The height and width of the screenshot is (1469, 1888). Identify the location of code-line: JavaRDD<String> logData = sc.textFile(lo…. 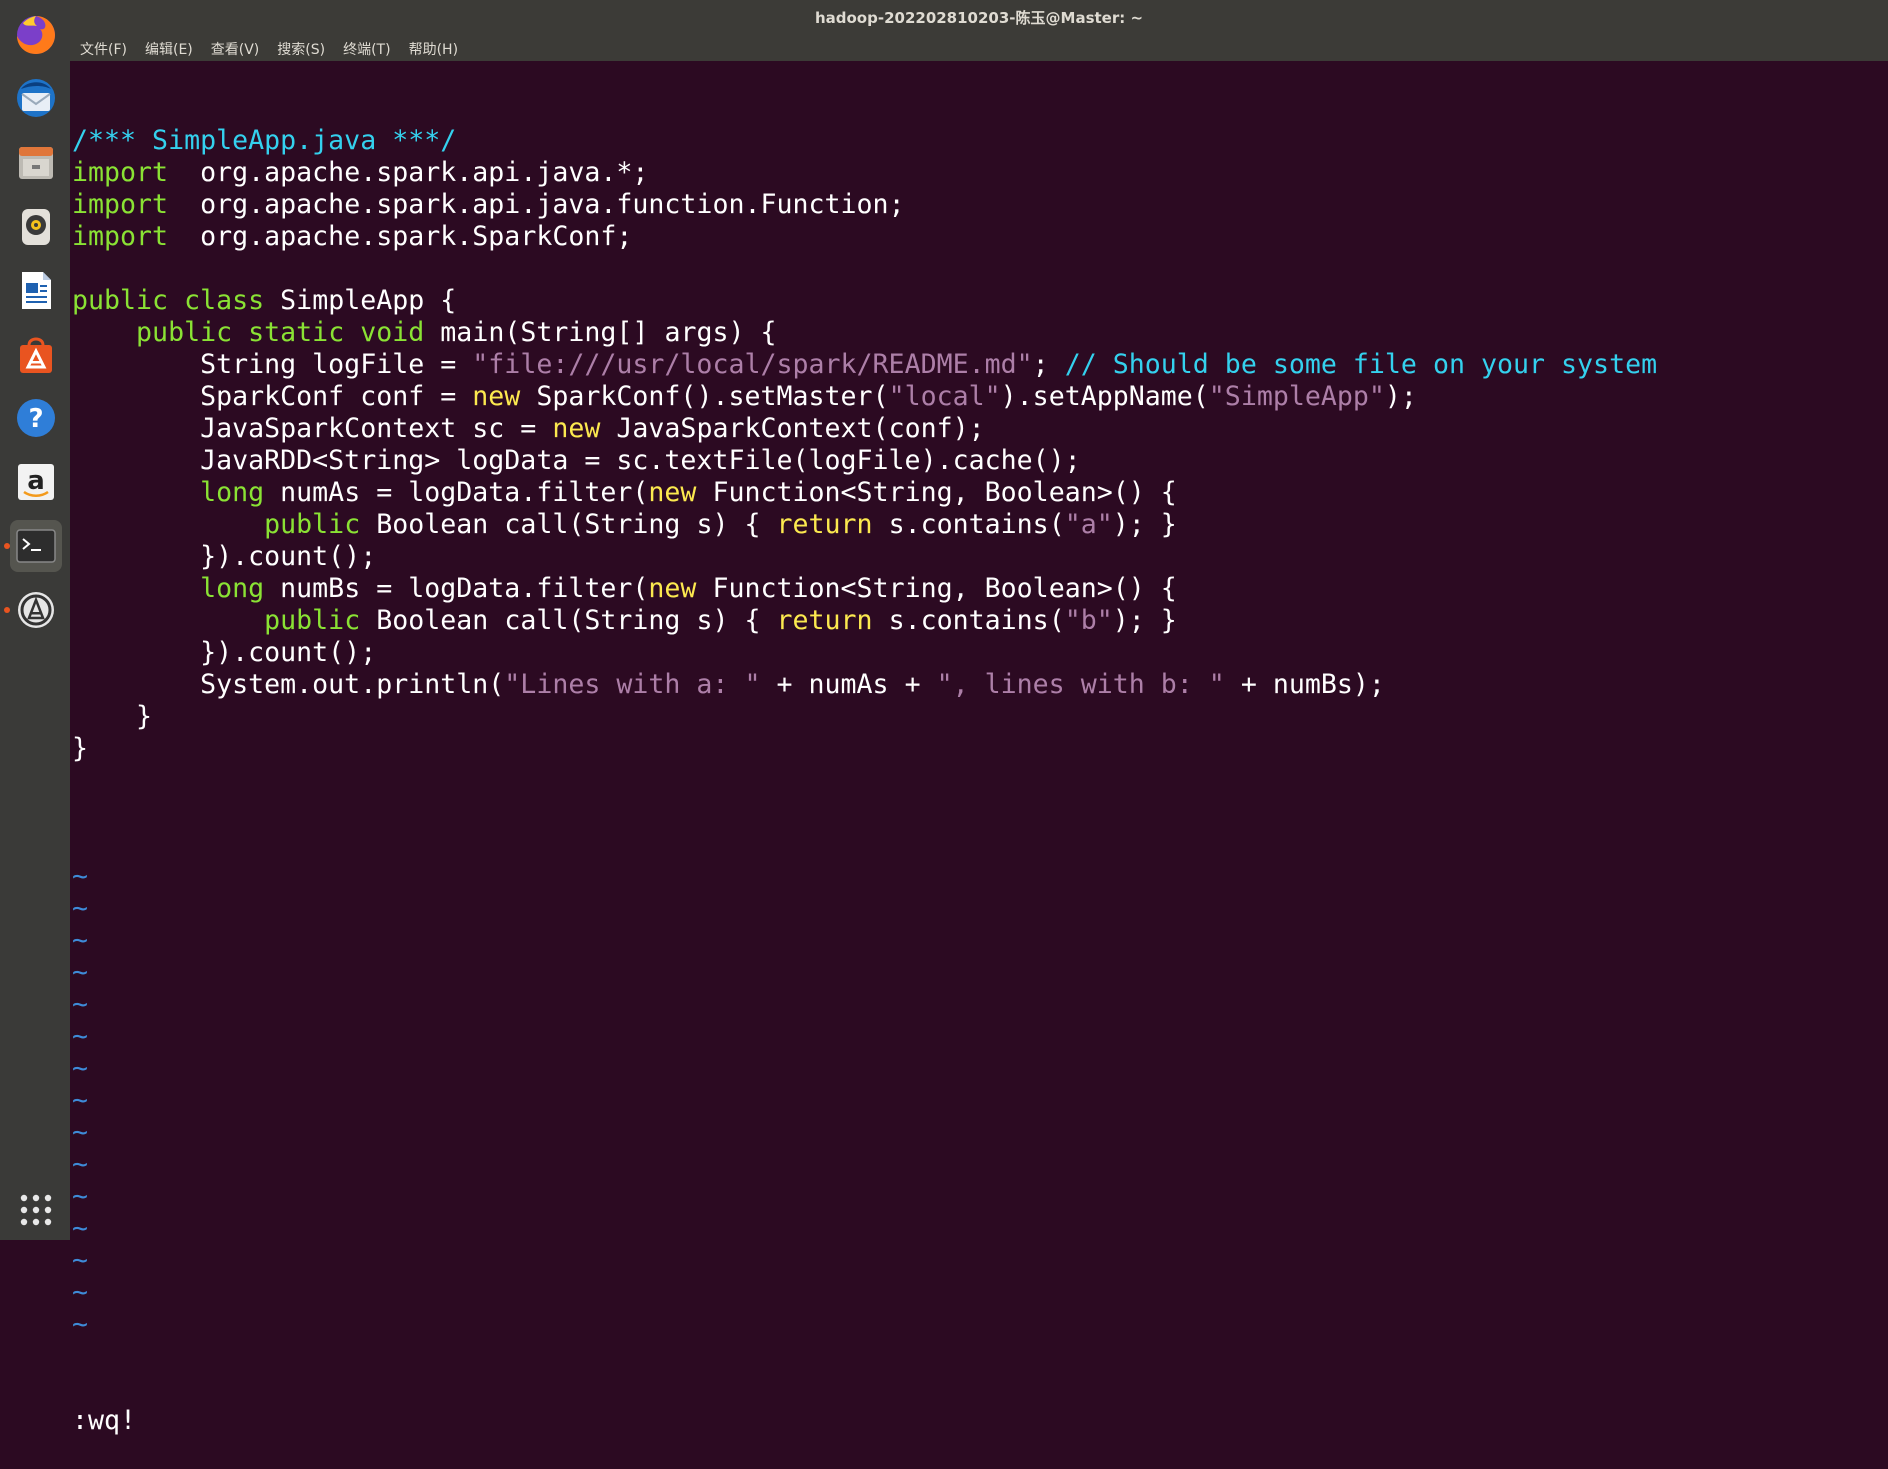
(980, 461).